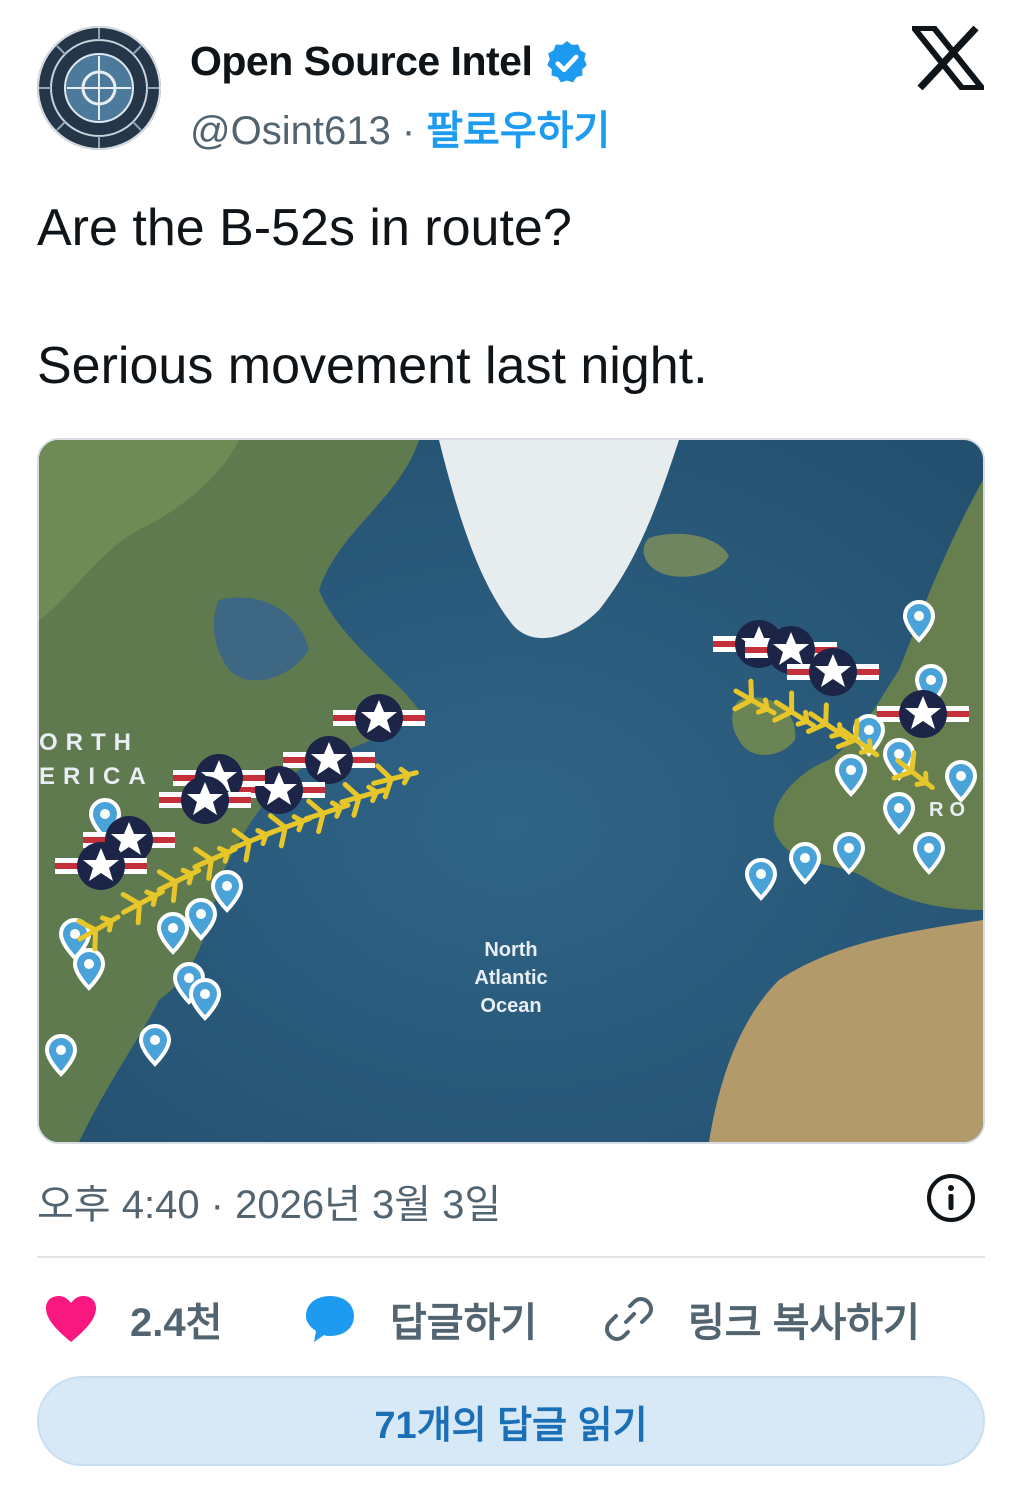 This screenshot has width=1024, height=1499. What do you see at coordinates (290, 131) in the screenshot?
I see `author-handle: @Osint613` at bounding box center [290, 131].